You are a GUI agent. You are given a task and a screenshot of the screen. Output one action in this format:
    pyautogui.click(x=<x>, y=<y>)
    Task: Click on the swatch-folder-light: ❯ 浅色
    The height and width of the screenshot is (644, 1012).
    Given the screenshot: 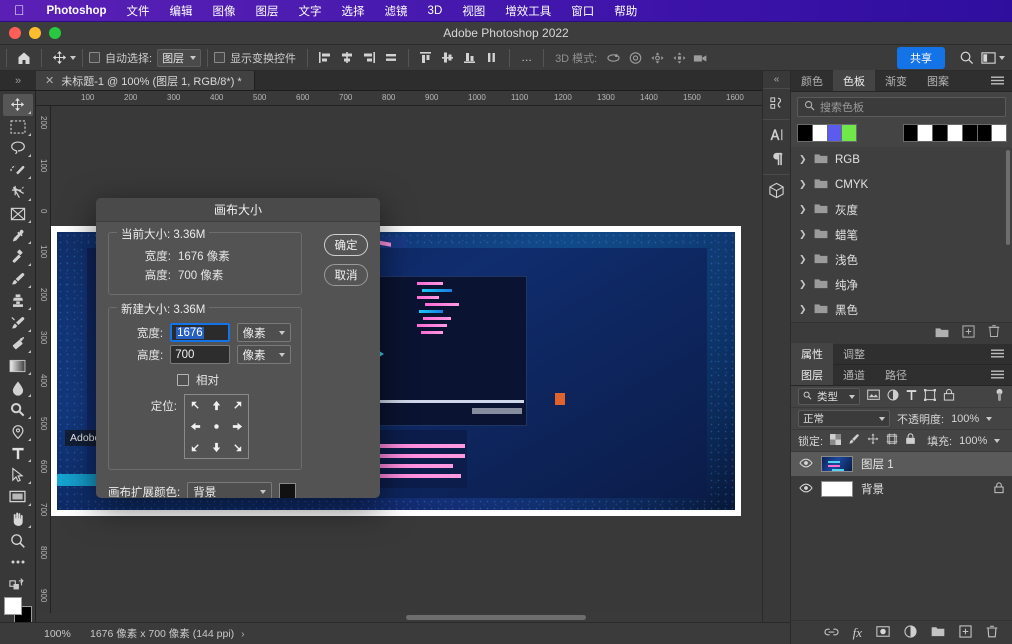 What is the action you would take?
    pyautogui.click(x=901, y=259)
    